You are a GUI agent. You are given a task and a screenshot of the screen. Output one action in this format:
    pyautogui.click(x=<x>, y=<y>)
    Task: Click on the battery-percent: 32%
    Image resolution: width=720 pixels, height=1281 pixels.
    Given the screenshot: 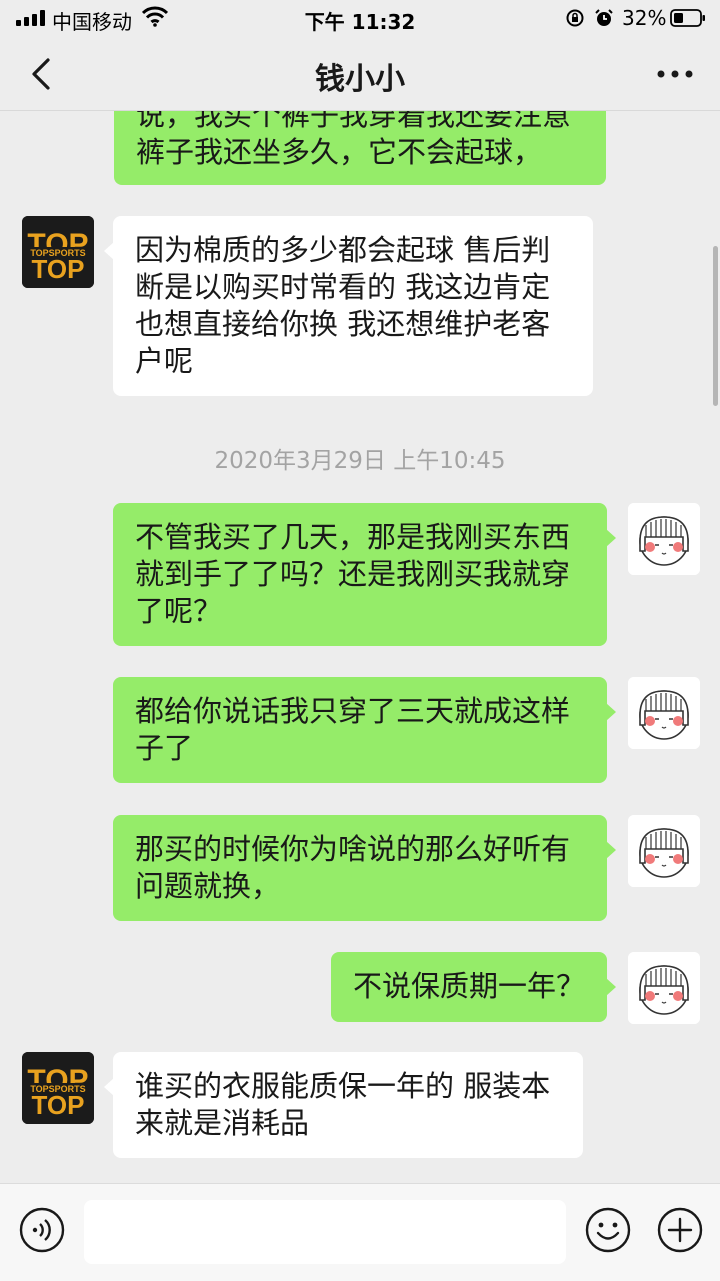 What is the action you would take?
    pyautogui.click(x=644, y=18)
    